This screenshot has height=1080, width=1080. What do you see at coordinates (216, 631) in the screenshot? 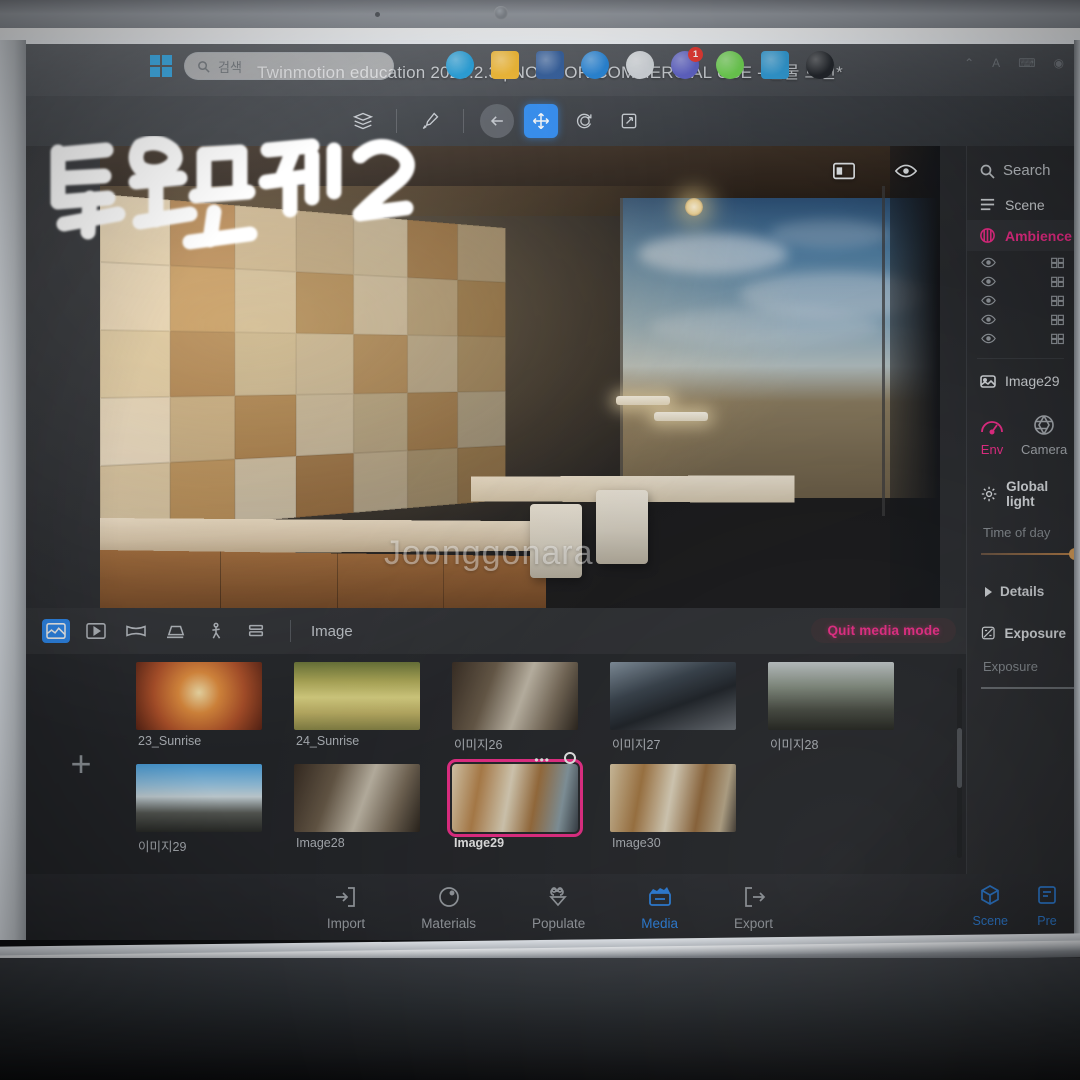
I see `walkthrough-mode-icon` at bounding box center [216, 631].